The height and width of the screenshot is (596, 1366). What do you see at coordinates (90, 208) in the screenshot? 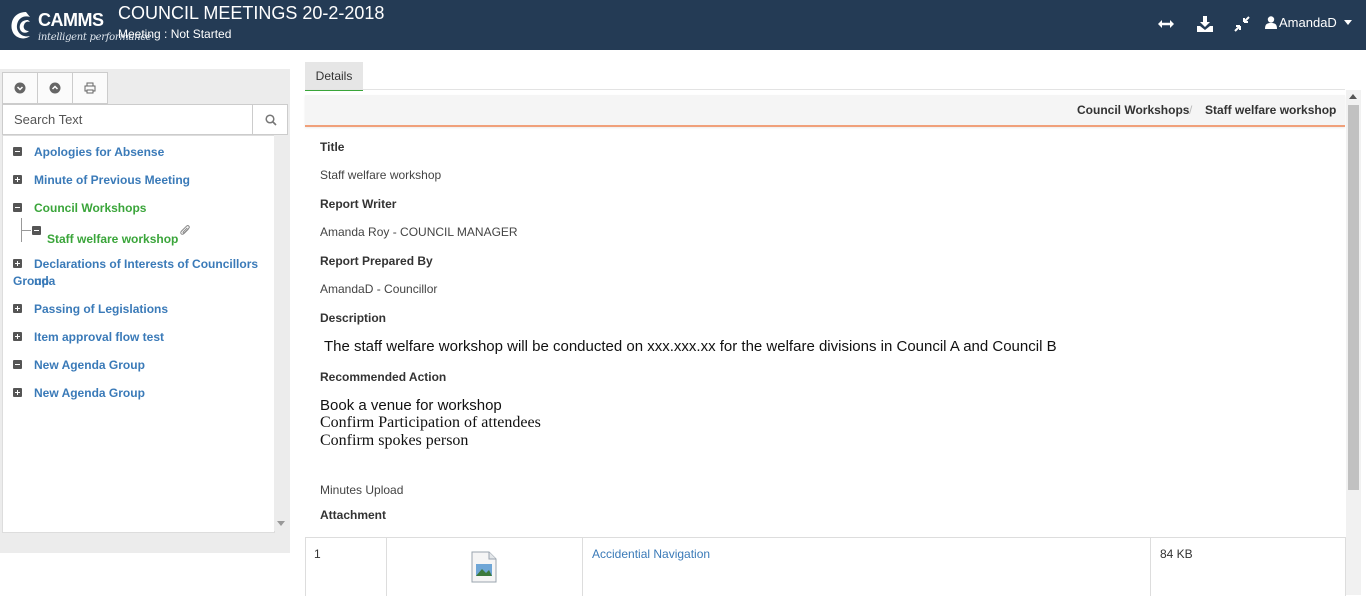
I see `tree-item-council-workshops: Council Workshops` at bounding box center [90, 208].